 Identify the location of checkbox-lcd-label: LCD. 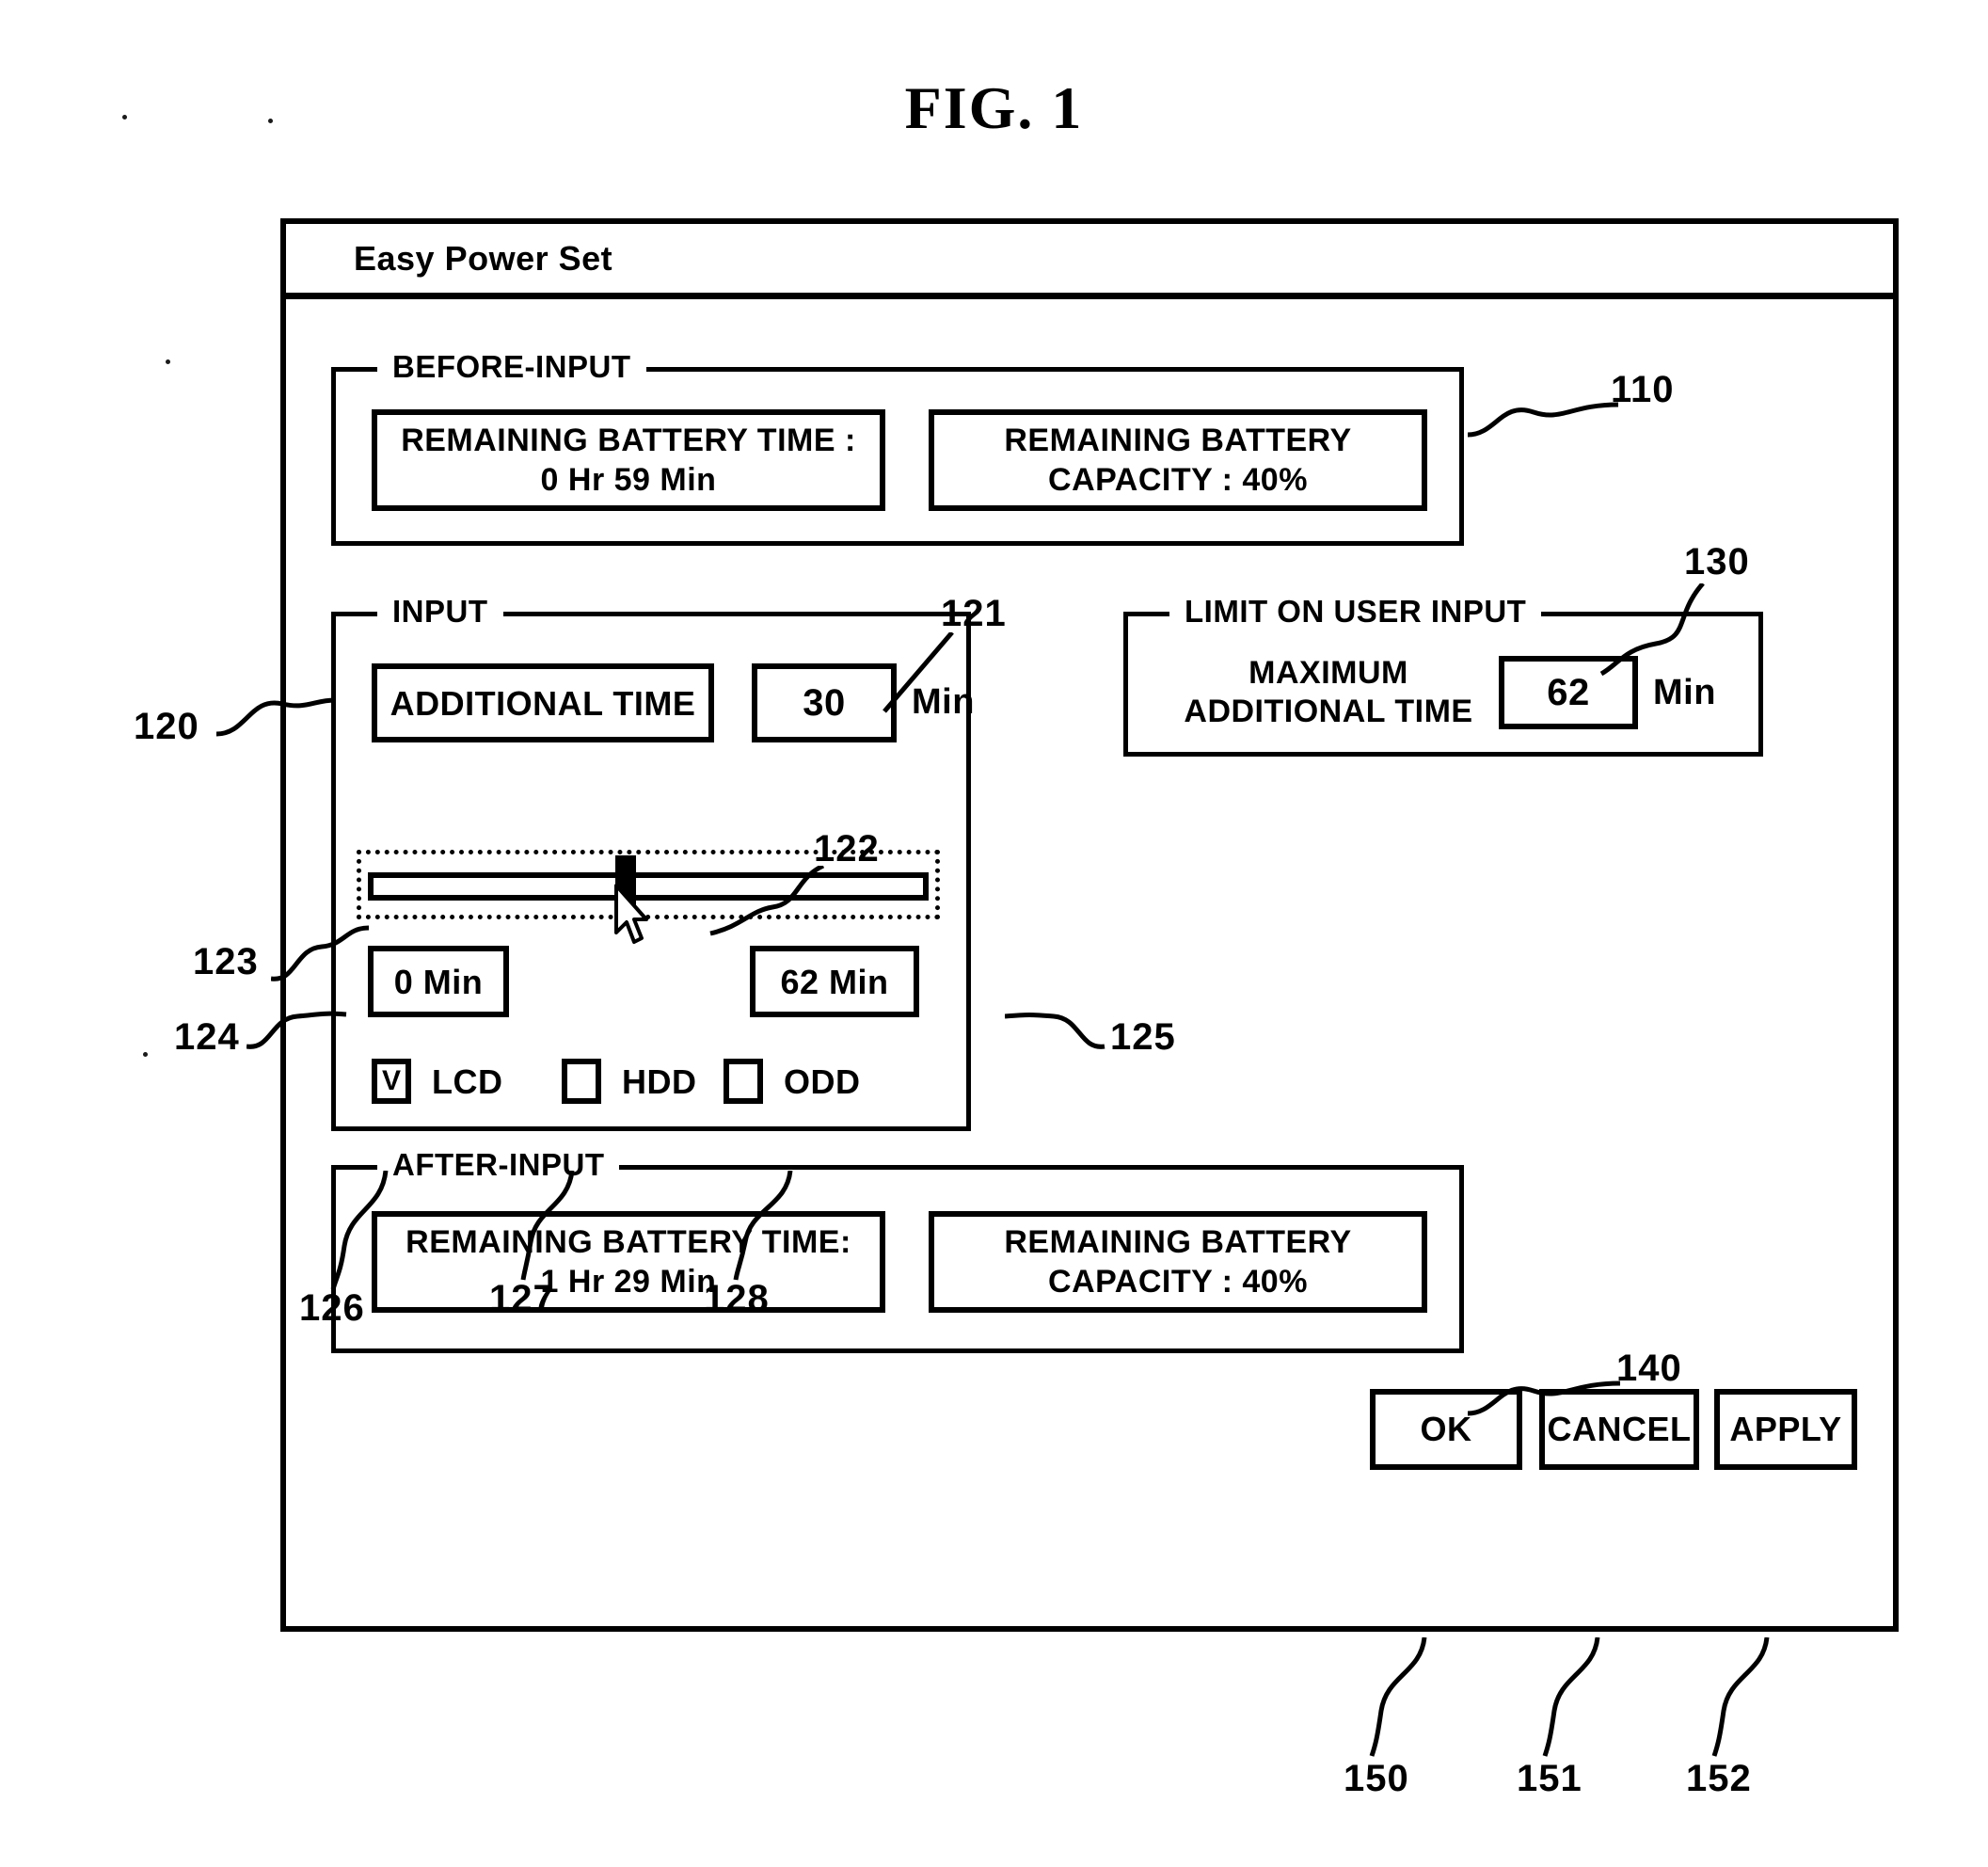
(468, 1081).